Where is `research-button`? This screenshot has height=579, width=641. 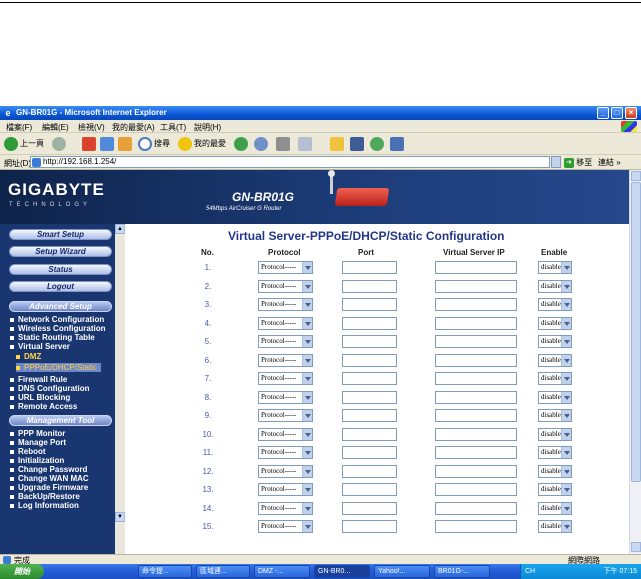
research-button is located at coordinates (358, 144).